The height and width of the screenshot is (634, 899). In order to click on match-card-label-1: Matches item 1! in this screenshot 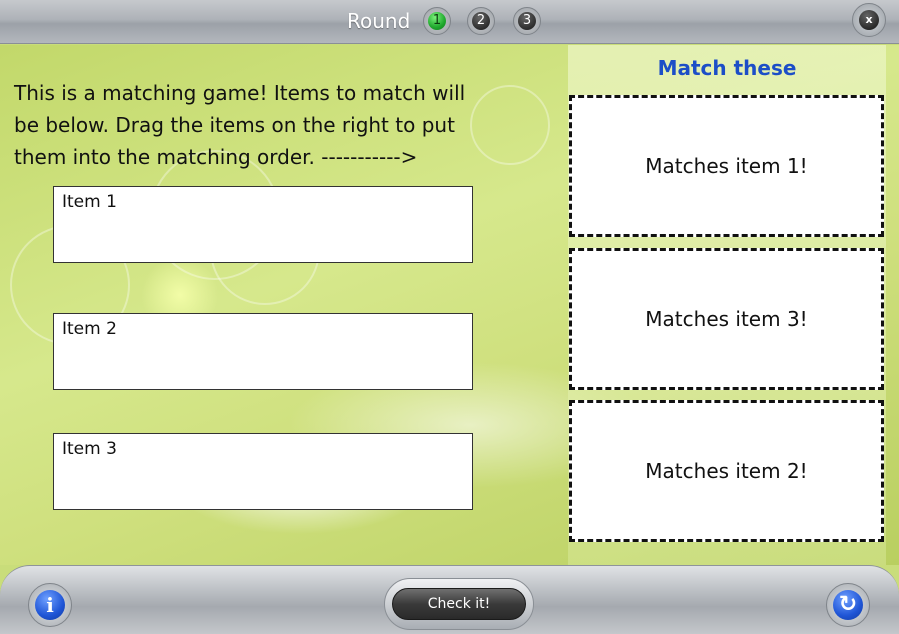, I will do `click(726, 166)`.